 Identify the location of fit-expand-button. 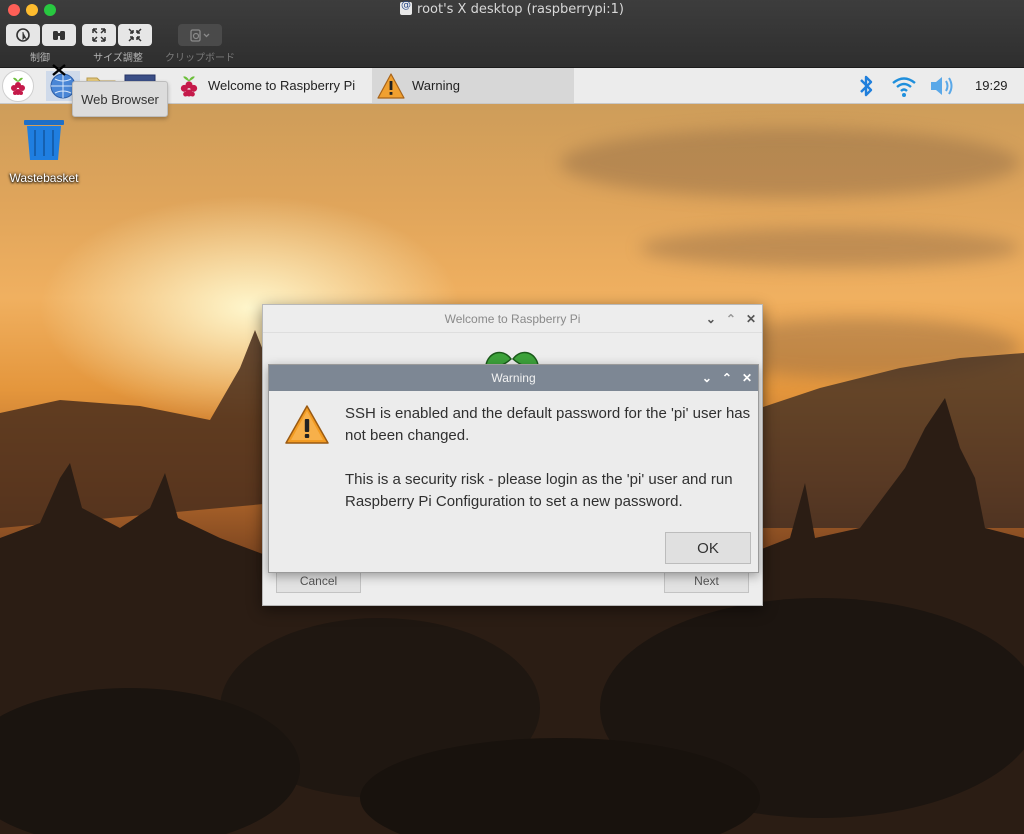
(99, 35).